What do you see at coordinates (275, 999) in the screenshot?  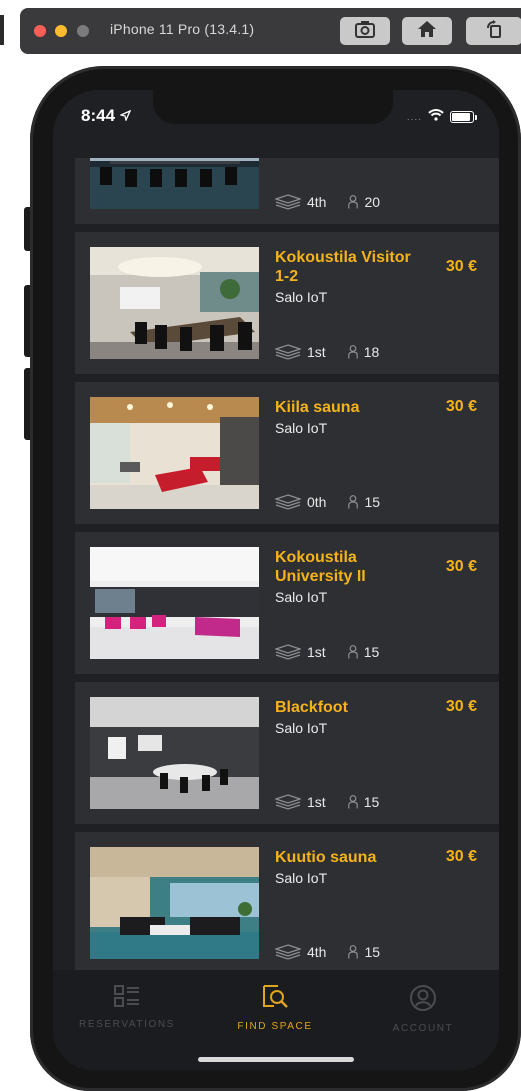 I see `search-space-icon` at bounding box center [275, 999].